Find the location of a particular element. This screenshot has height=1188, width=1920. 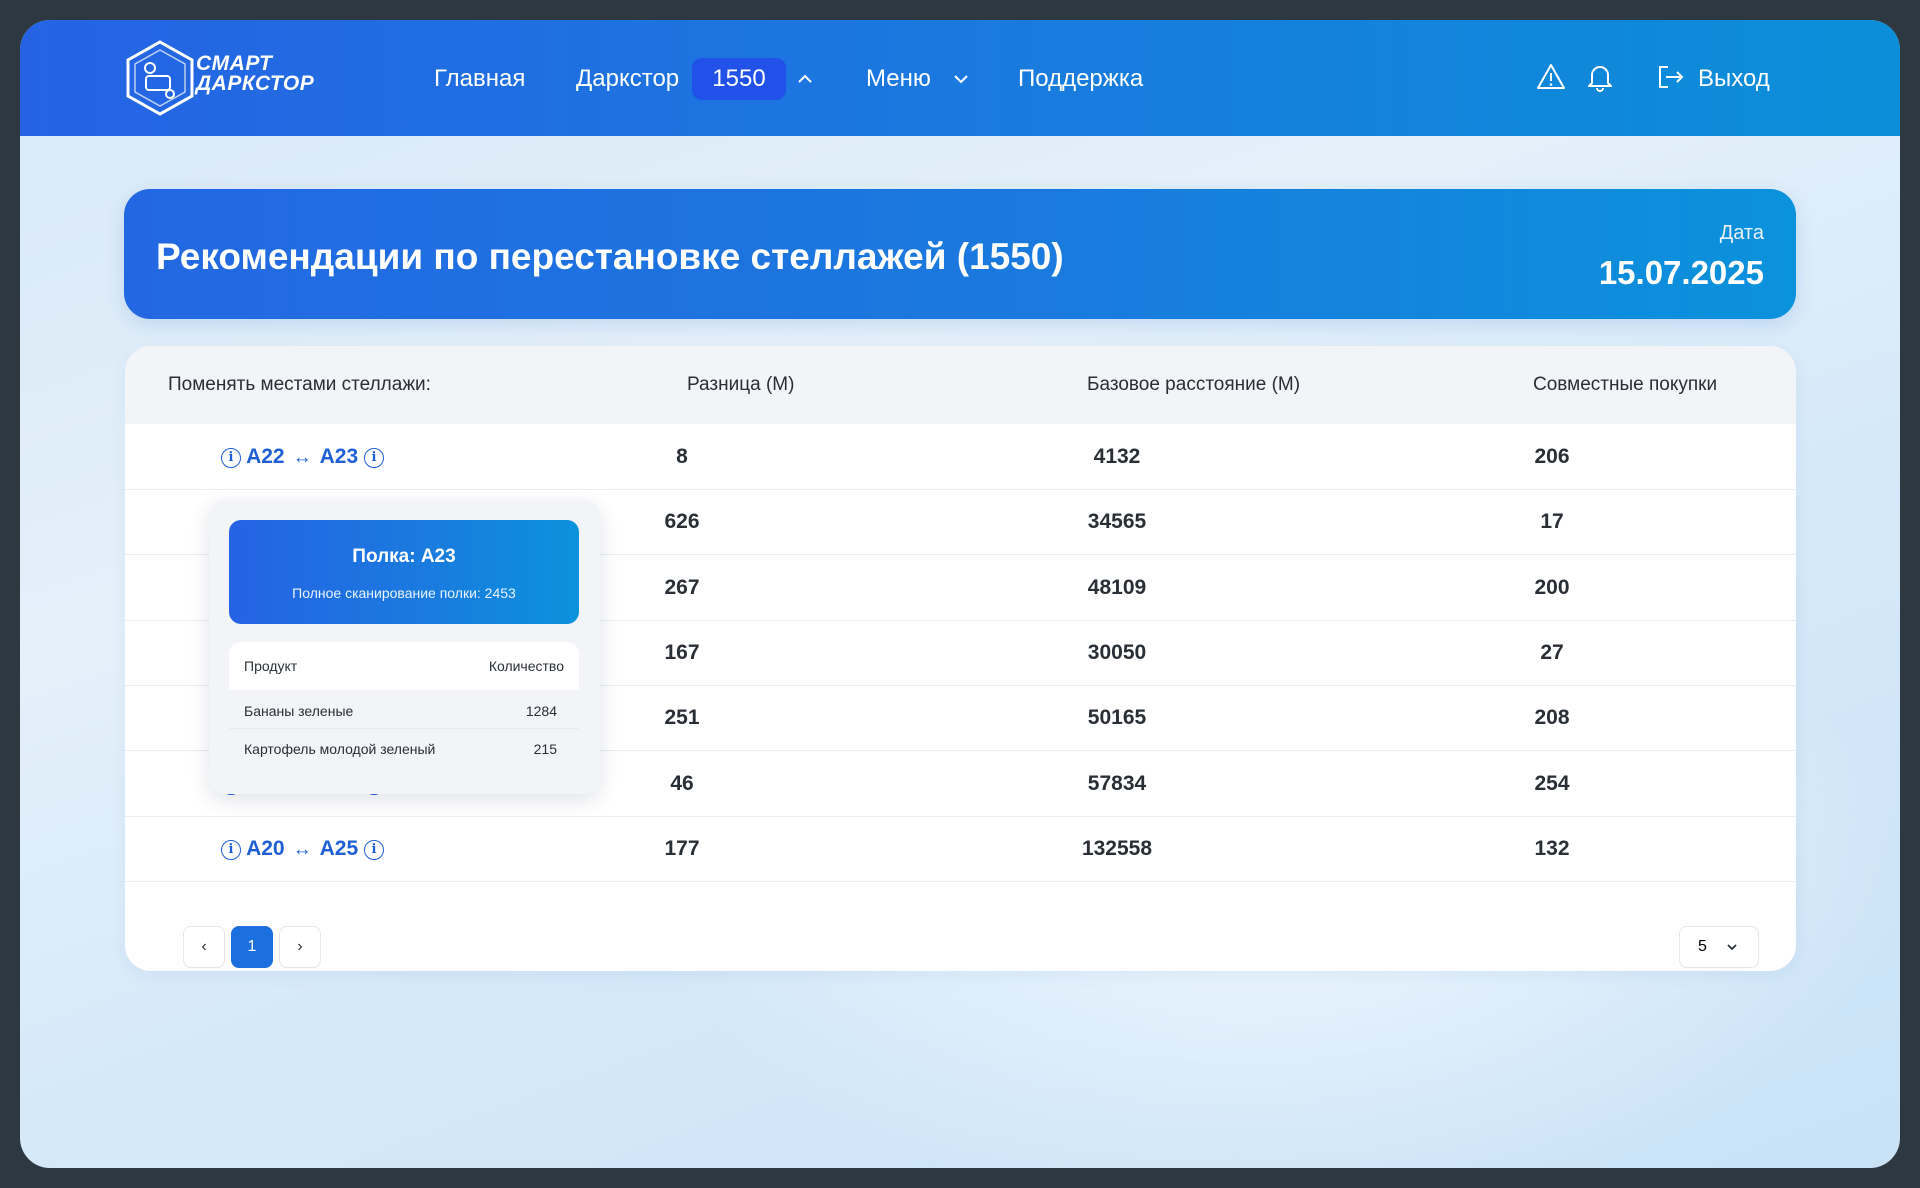

base-distance-cell: 34565 is located at coordinates (1117, 522).